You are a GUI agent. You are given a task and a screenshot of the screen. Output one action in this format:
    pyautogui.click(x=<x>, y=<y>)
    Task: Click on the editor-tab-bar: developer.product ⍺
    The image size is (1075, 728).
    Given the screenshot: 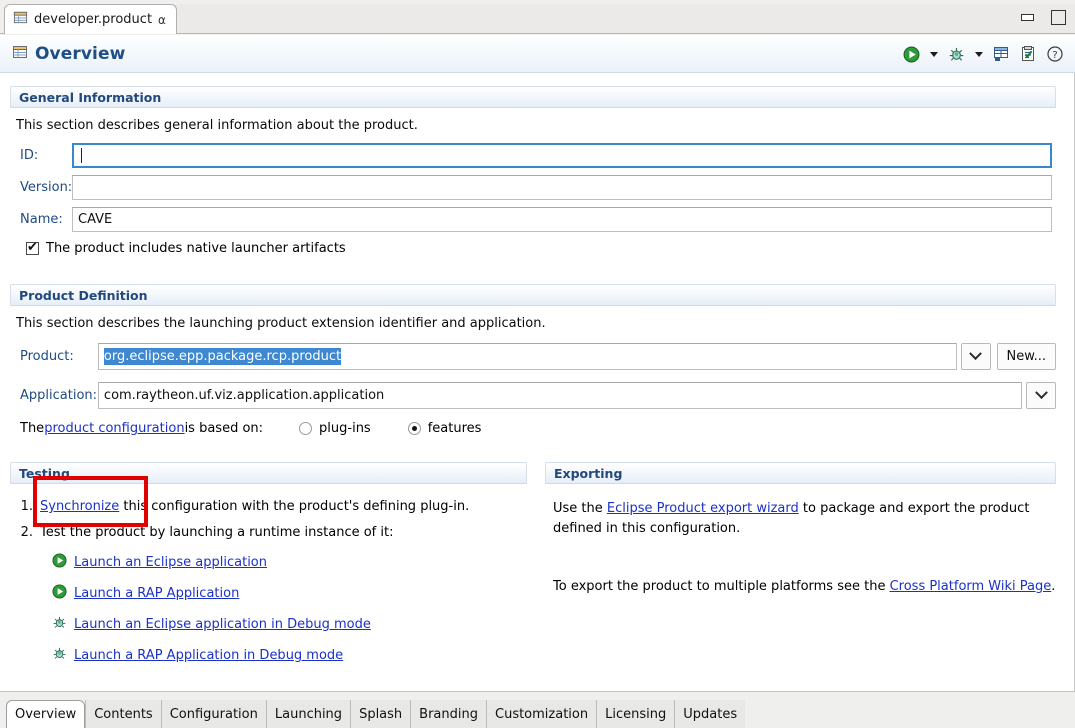 What is the action you would take?
    pyautogui.click(x=537, y=17)
    